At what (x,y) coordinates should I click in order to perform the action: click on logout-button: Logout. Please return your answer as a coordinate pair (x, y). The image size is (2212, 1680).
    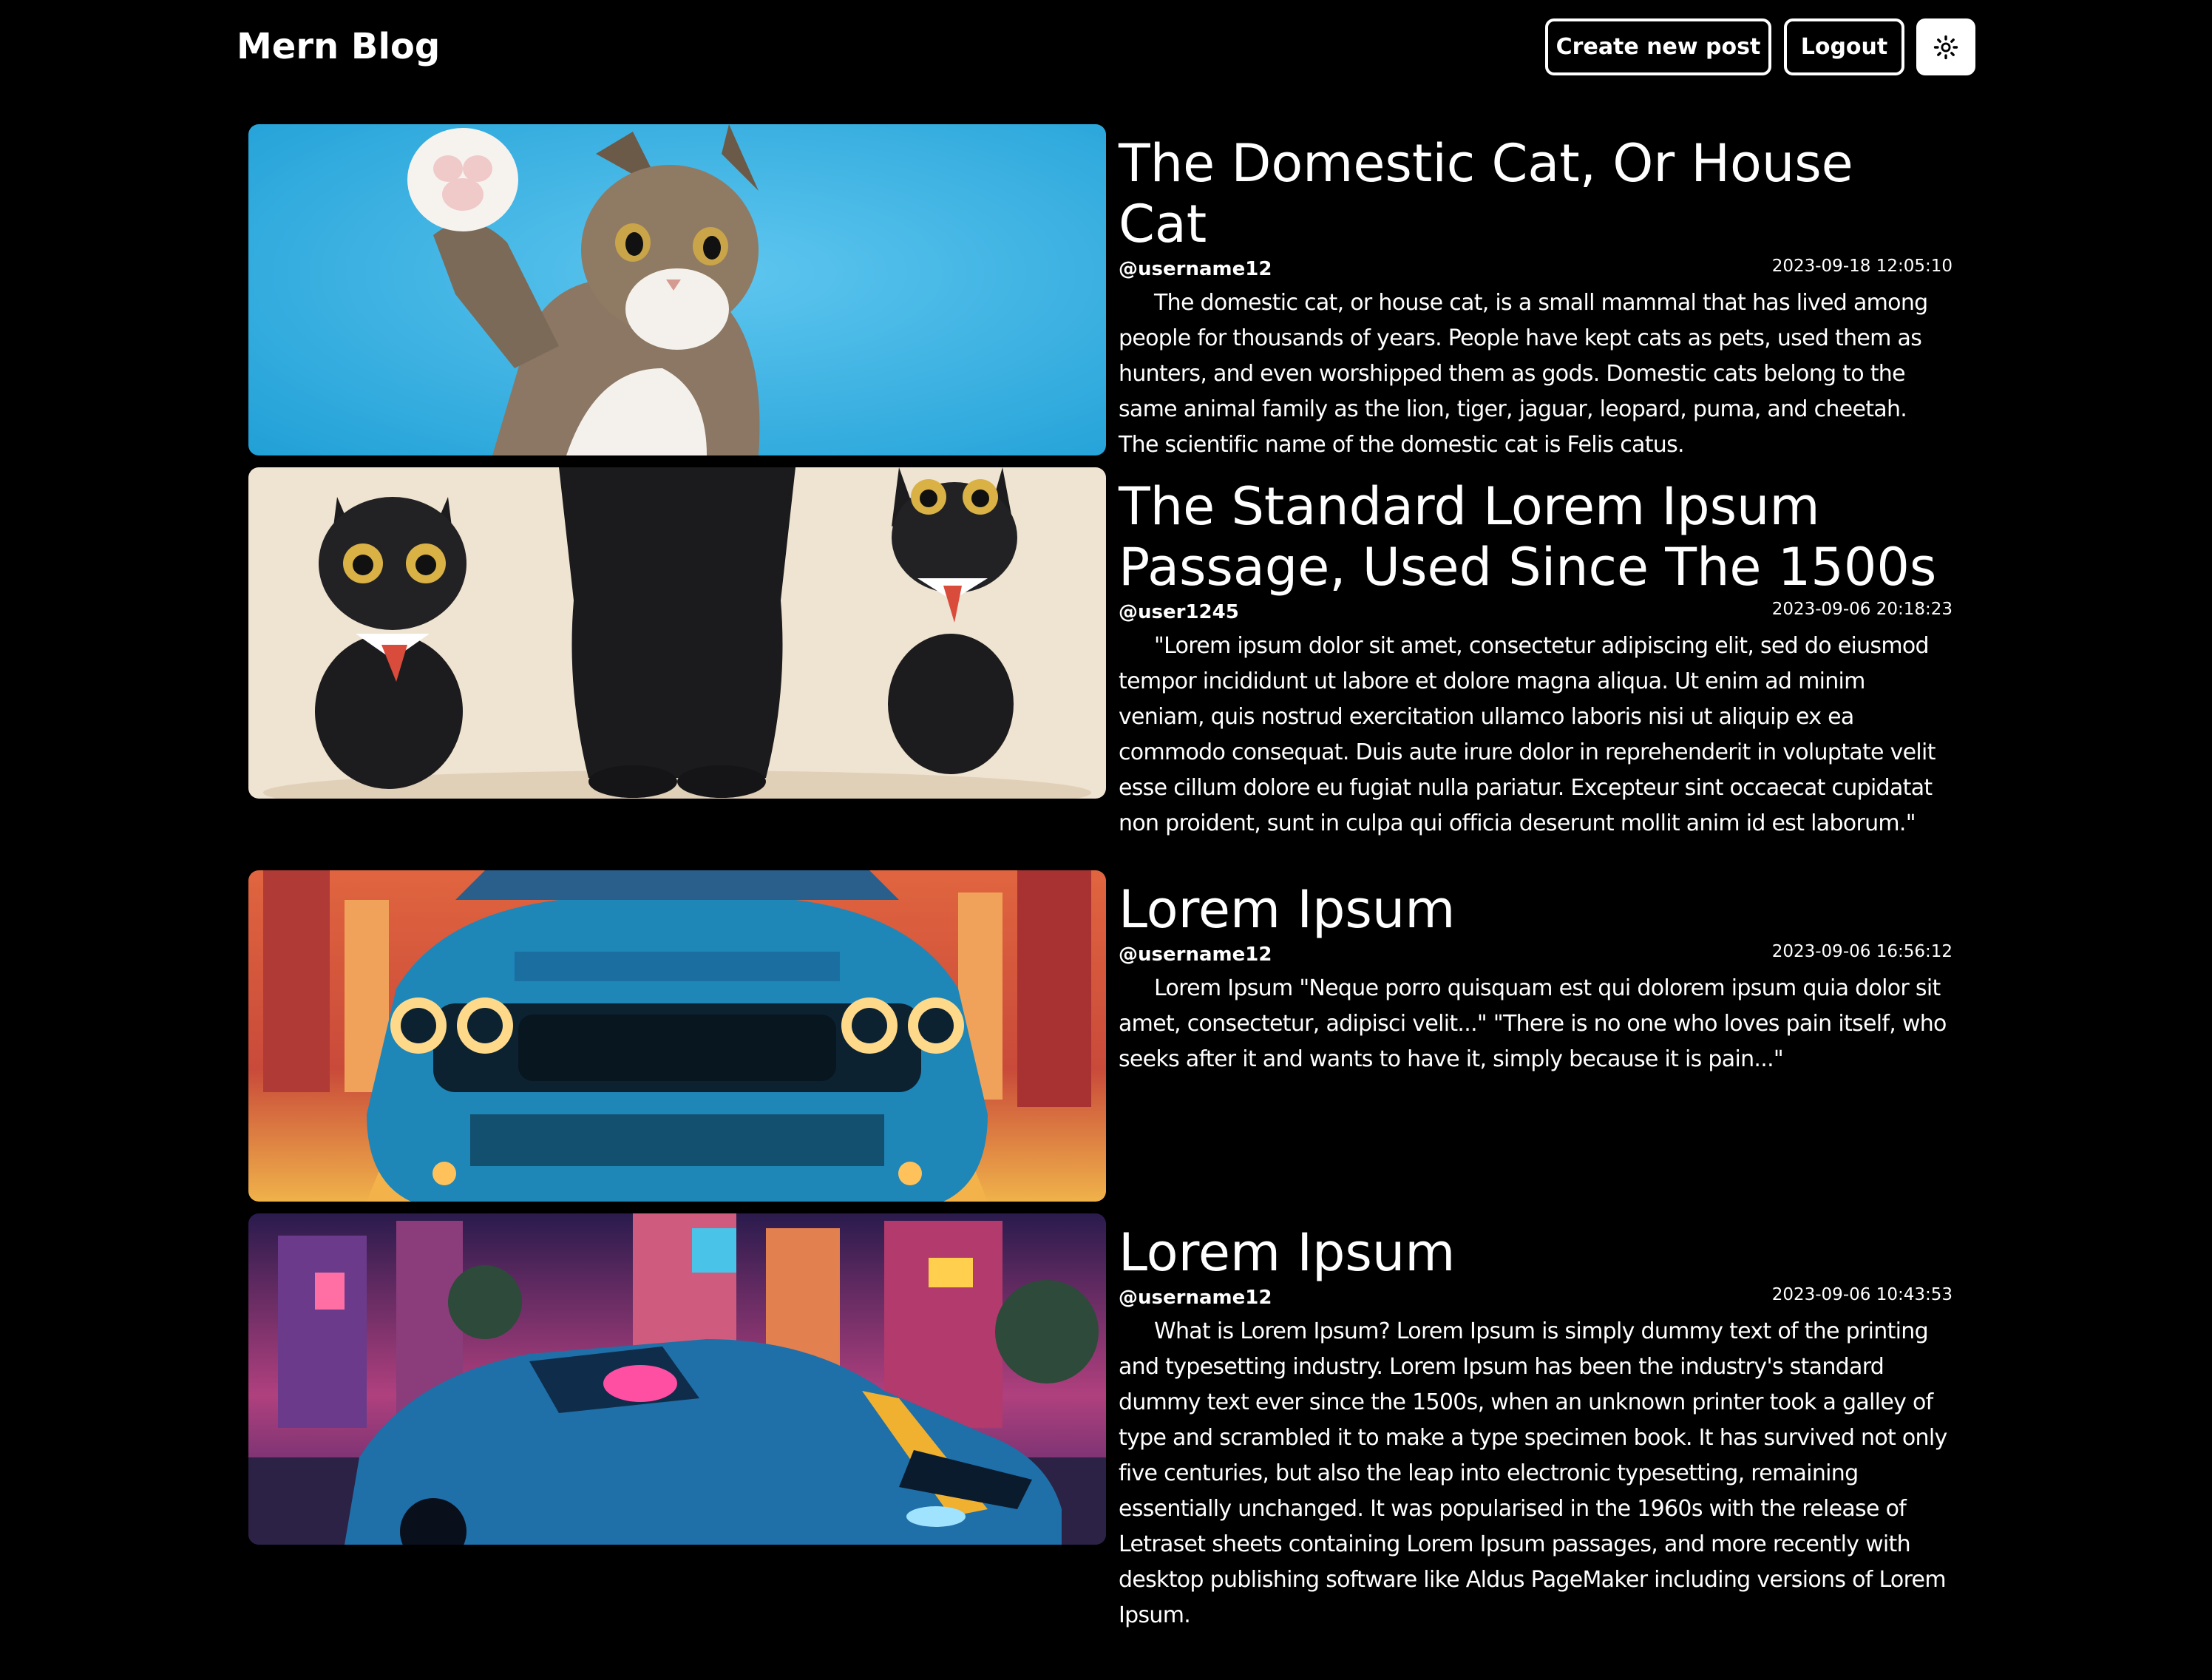
    Looking at the image, I should click on (1844, 46).